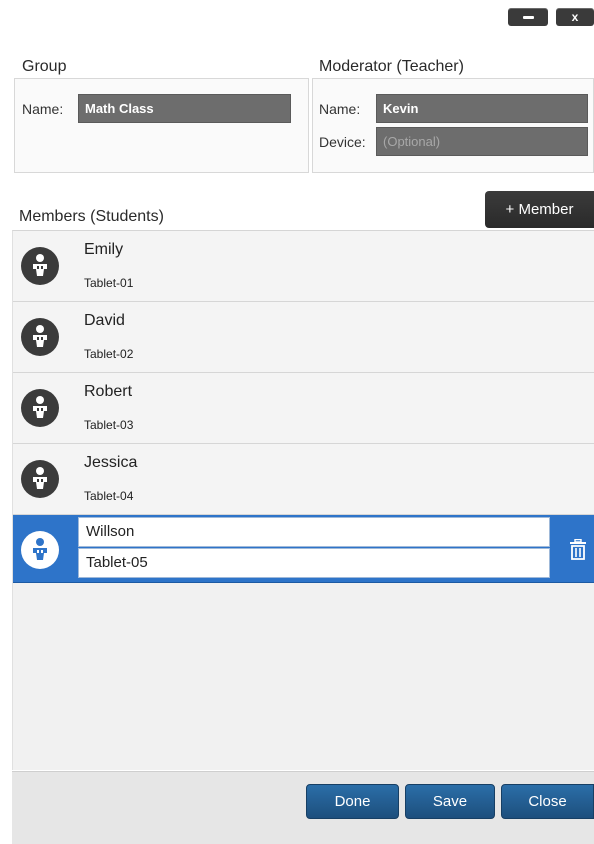  What do you see at coordinates (44, 66) in the screenshot?
I see `group-title: Group` at bounding box center [44, 66].